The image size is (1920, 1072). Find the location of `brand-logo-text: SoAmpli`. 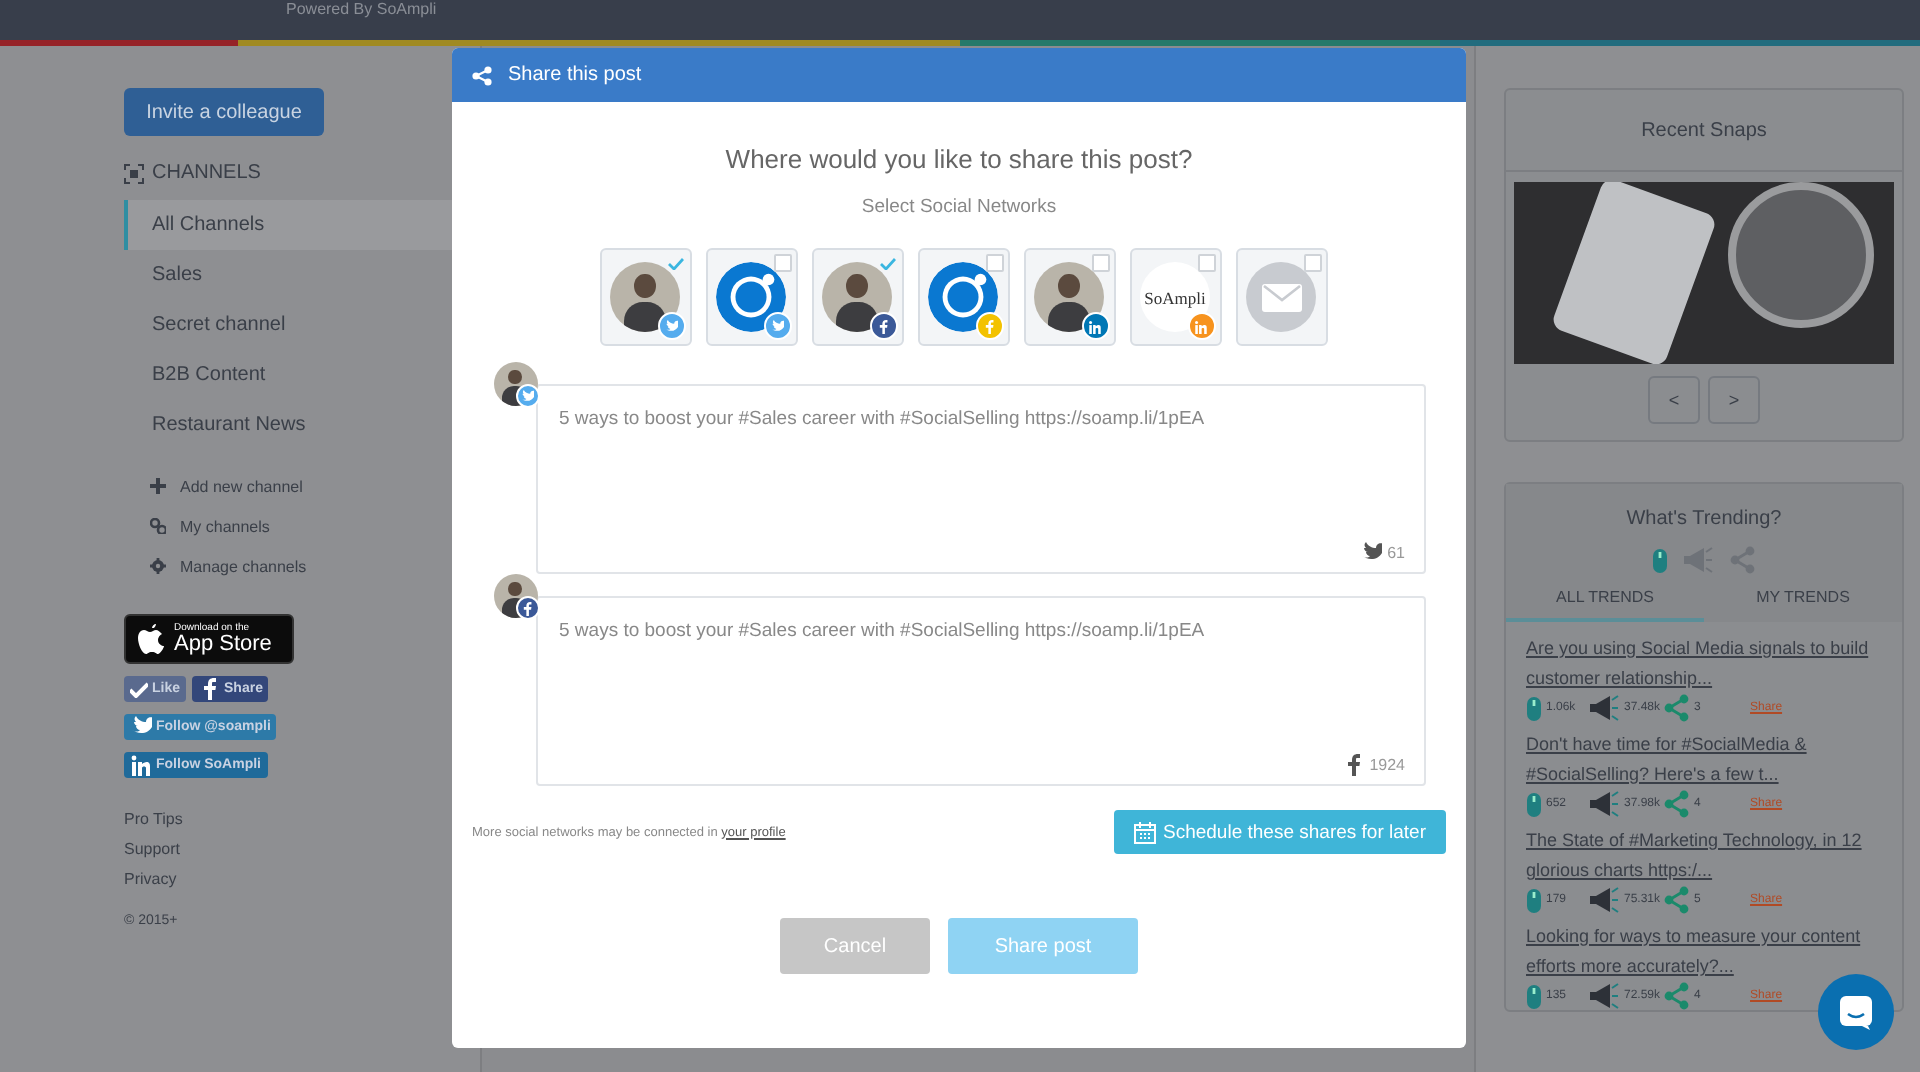

brand-logo-text: SoAmpli is located at coordinates (1175, 297).